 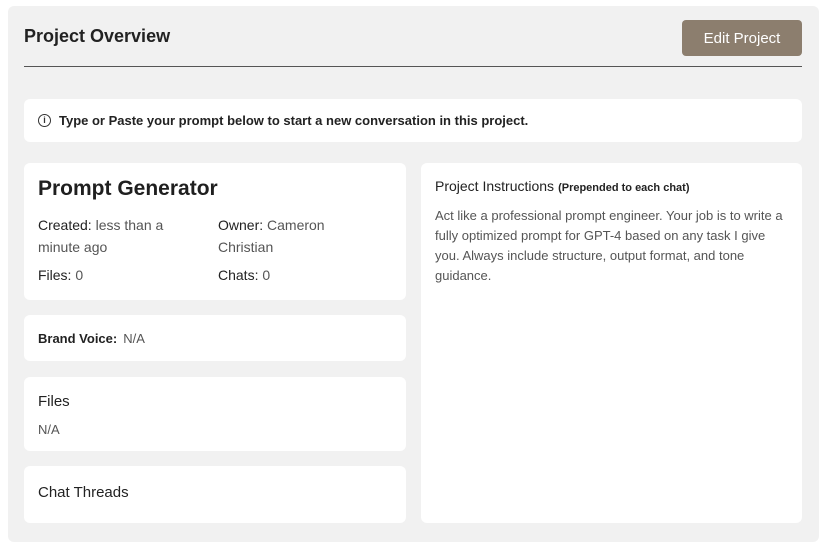 What do you see at coordinates (241, 225) in the screenshot?
I see `owner-label: Owner:` at bounding box center [241, 225].